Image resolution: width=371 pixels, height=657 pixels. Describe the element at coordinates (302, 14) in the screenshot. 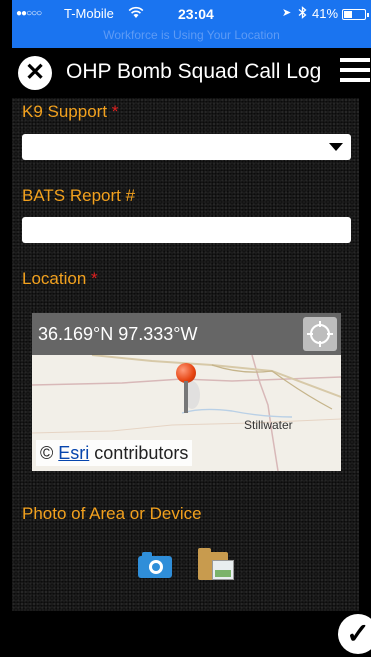

I see `bluetooth-icon` at that location.